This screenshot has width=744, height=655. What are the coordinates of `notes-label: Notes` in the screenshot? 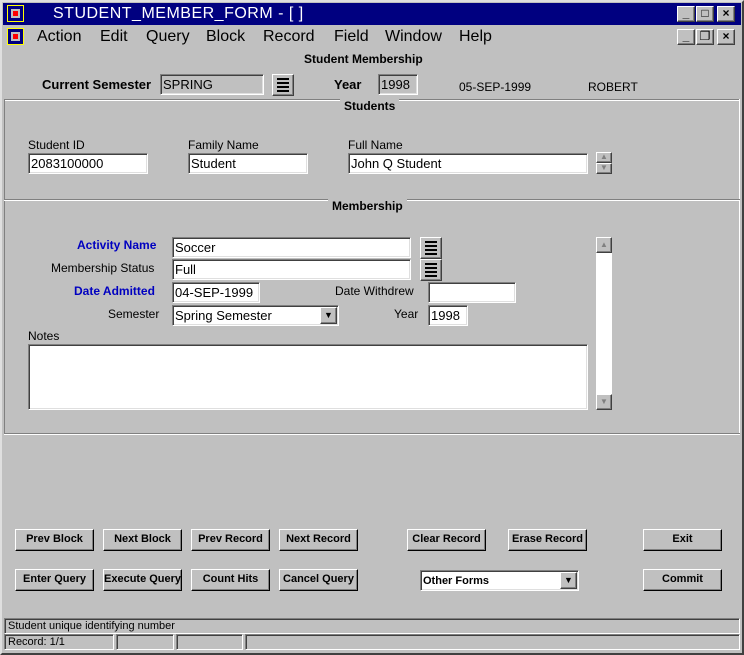 It's located at (44, 336).